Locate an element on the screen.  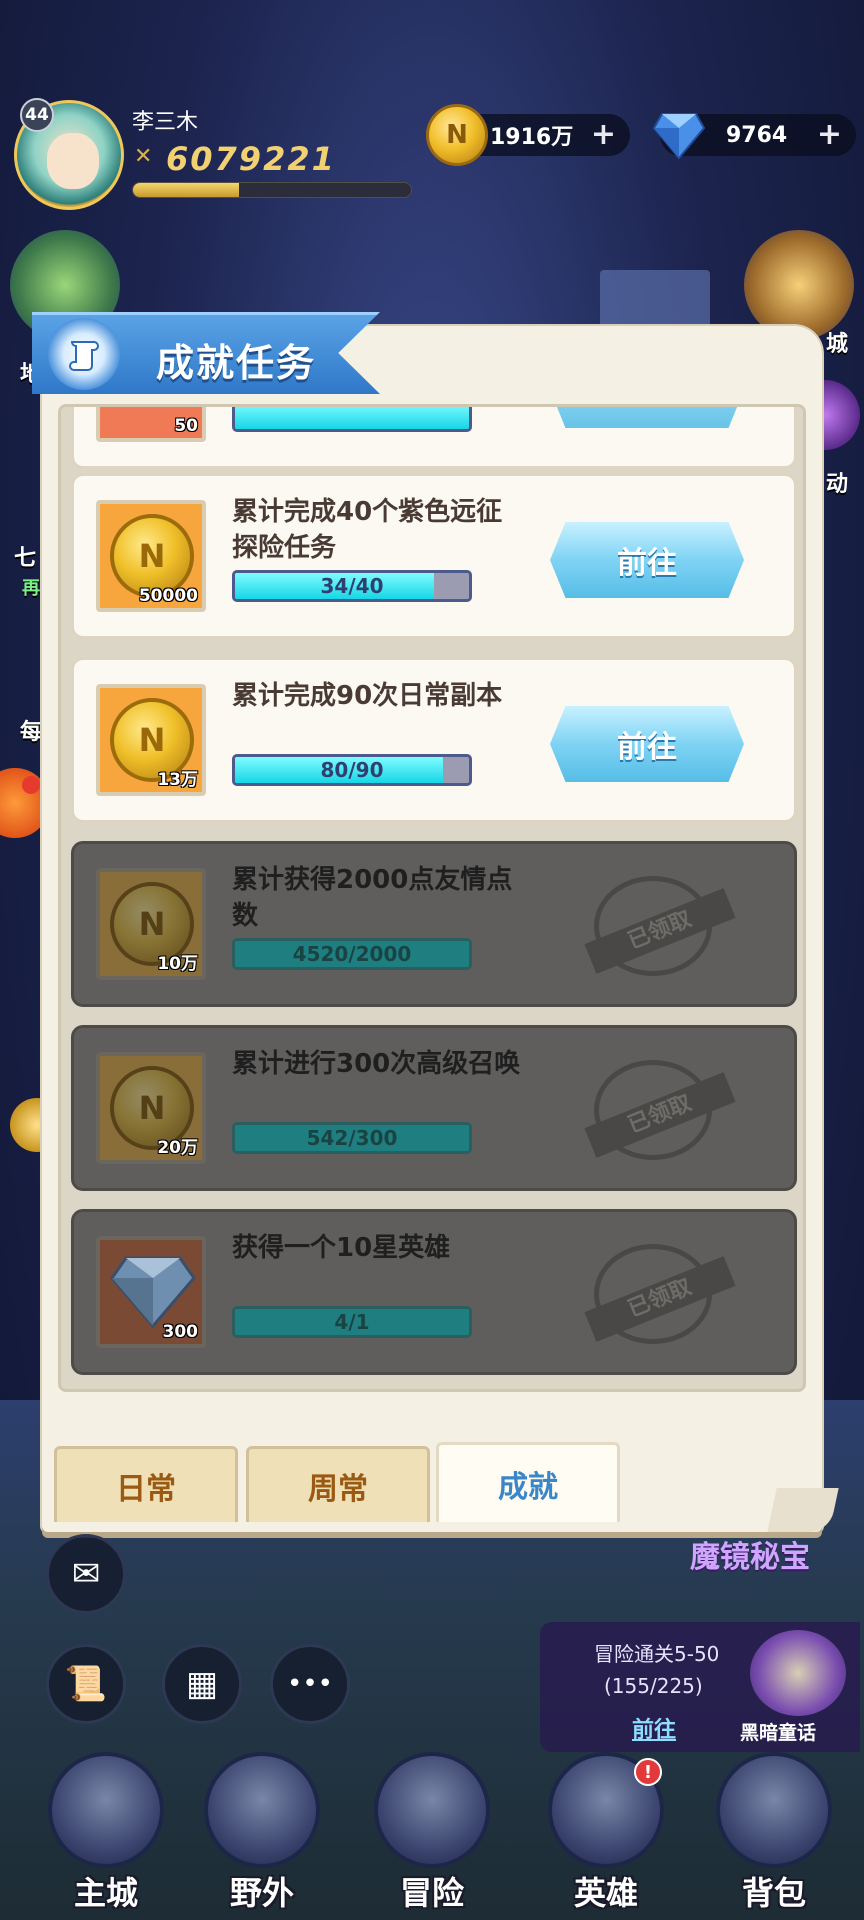
task-description: 累计完成90次日常副本 is located at coordinates (367, 696).